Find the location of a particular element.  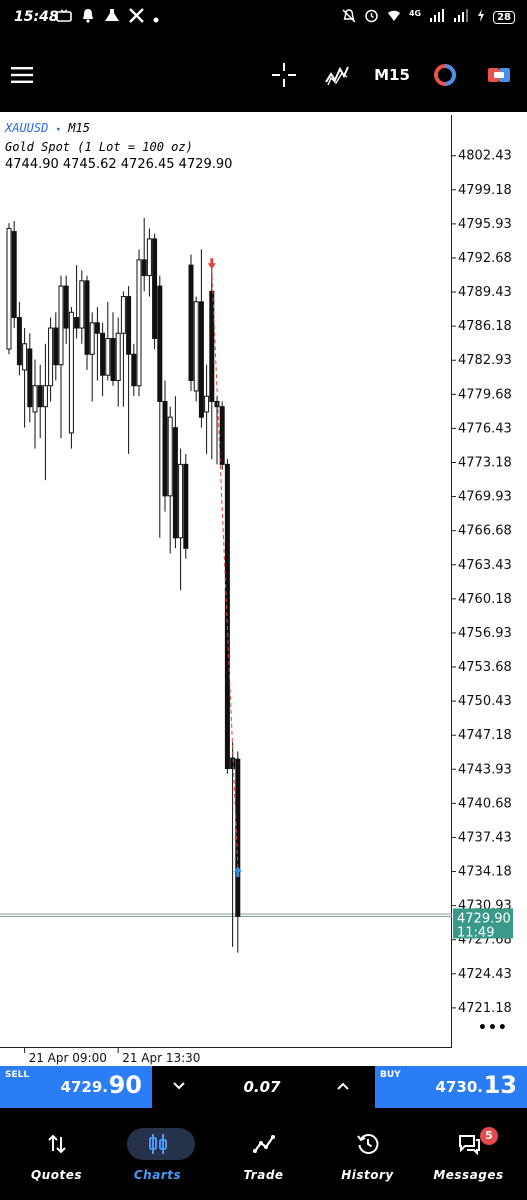

y-axis-tick-label: 4779.68 is located at coordinates (485, 394).